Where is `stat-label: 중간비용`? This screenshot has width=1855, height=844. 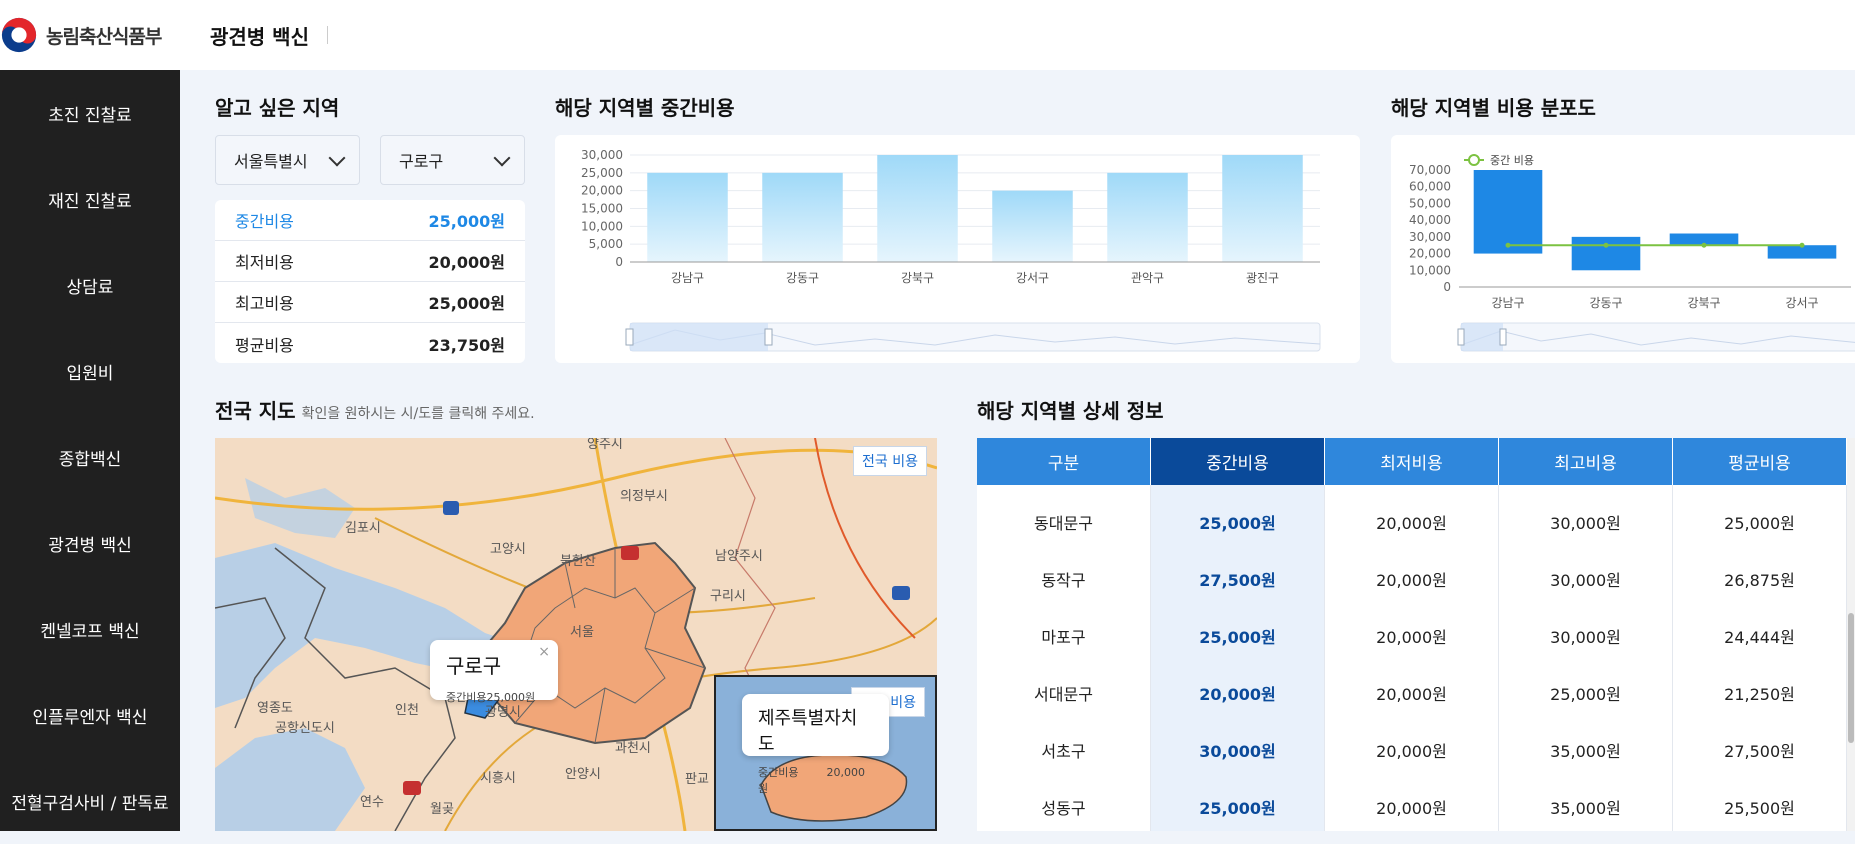 stat-label: 중간비용 is located at coordinates (264, 221).